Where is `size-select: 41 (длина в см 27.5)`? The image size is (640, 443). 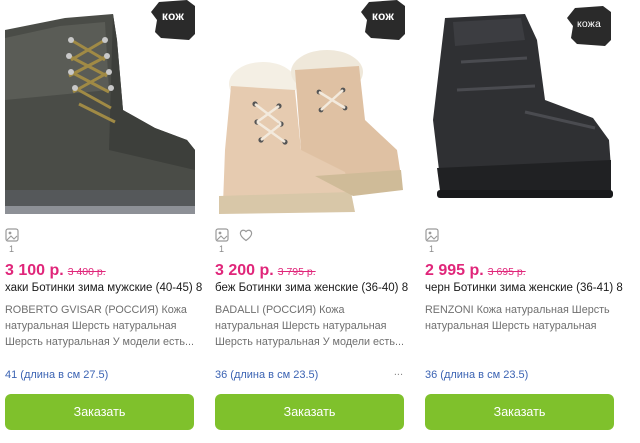 size-select: 41 (длина в см 27.5) is located at coordinates (56, 375).